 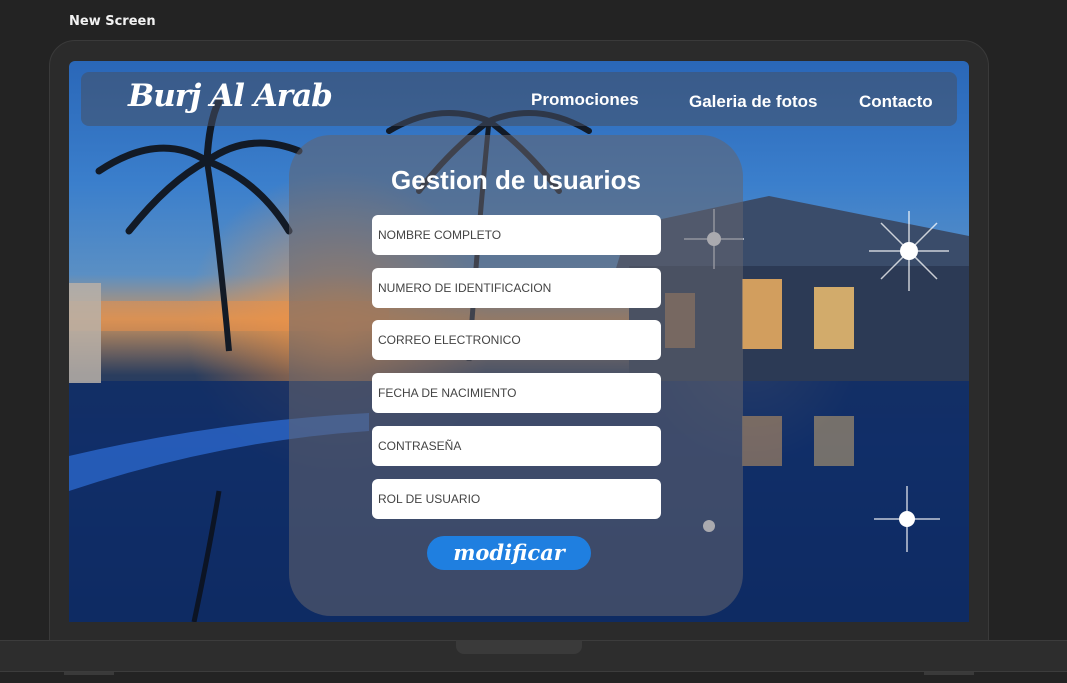 I want to click on form-title: Gestion de usuarios, so click(x=516, y=180).